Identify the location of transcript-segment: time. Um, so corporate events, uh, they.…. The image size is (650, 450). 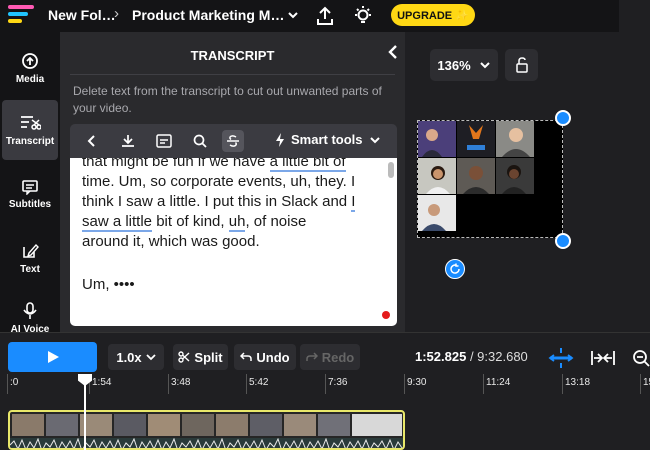
(218, 181).